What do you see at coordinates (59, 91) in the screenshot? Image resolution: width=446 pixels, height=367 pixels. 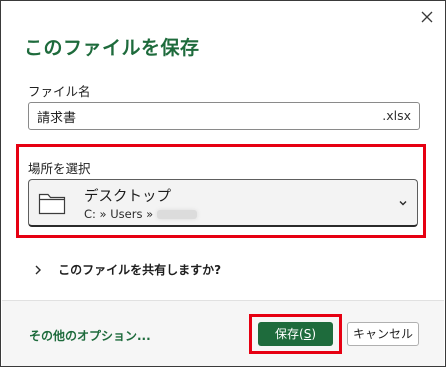 I see `filename-label: ファイル名` at bounding box center [59, 91].